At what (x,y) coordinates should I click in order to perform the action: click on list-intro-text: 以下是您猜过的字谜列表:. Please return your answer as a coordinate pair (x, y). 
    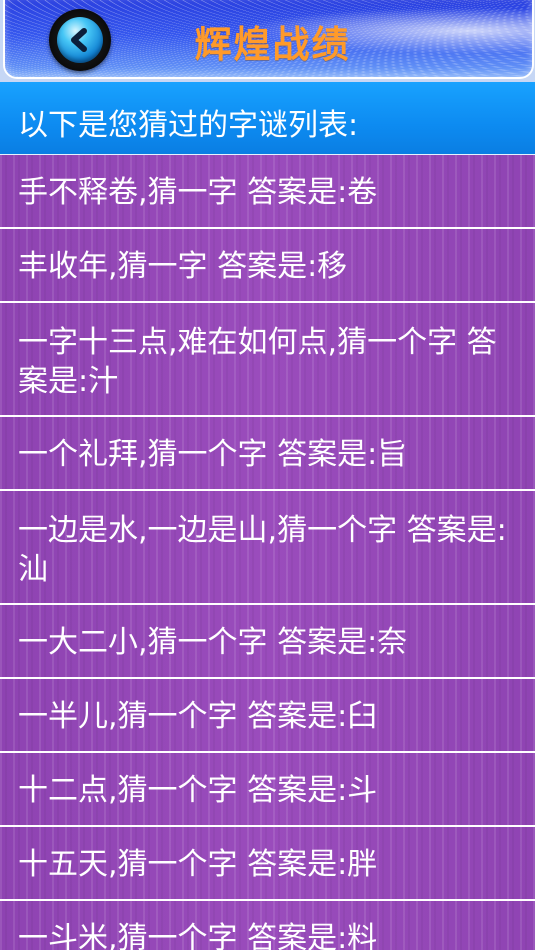
    Looking at the image, I should click on (188, 125).